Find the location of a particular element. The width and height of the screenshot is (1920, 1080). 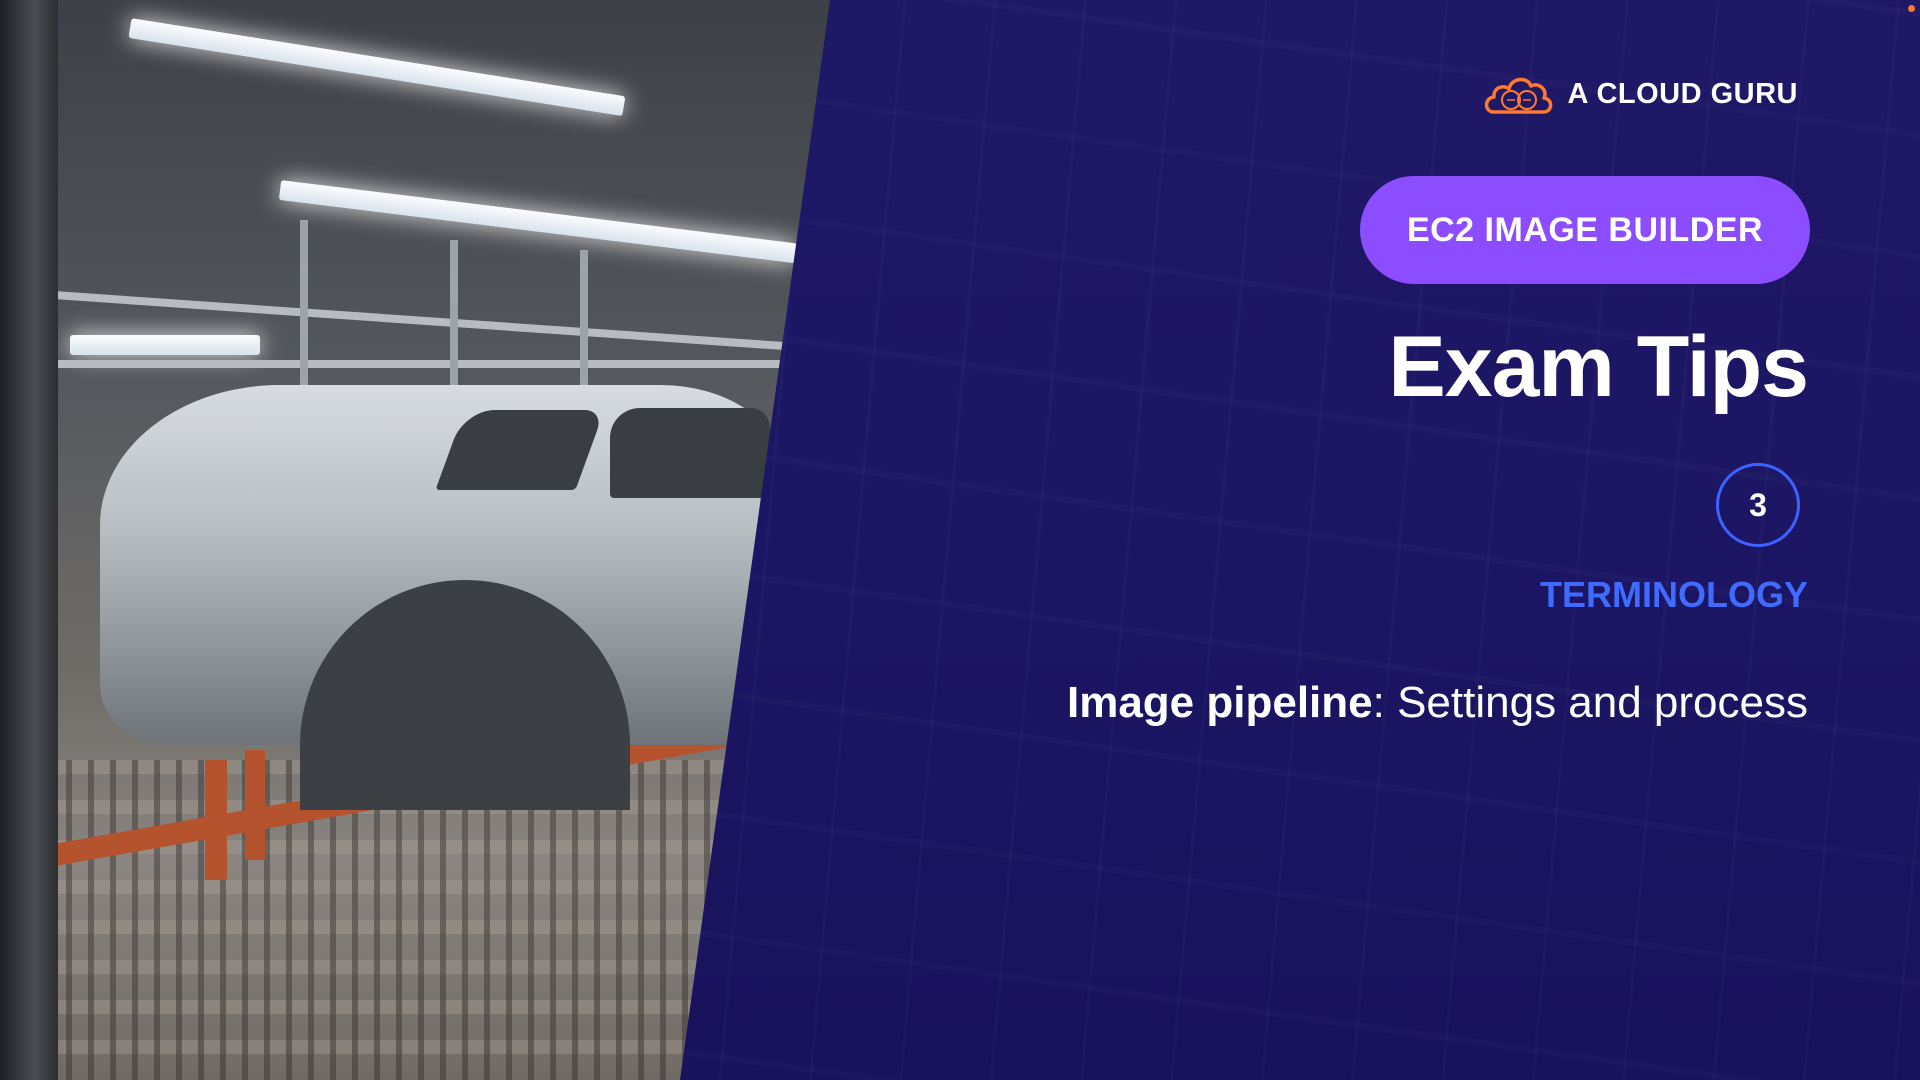

tip-description: Settings and process is located at coordinates (1596, 702).